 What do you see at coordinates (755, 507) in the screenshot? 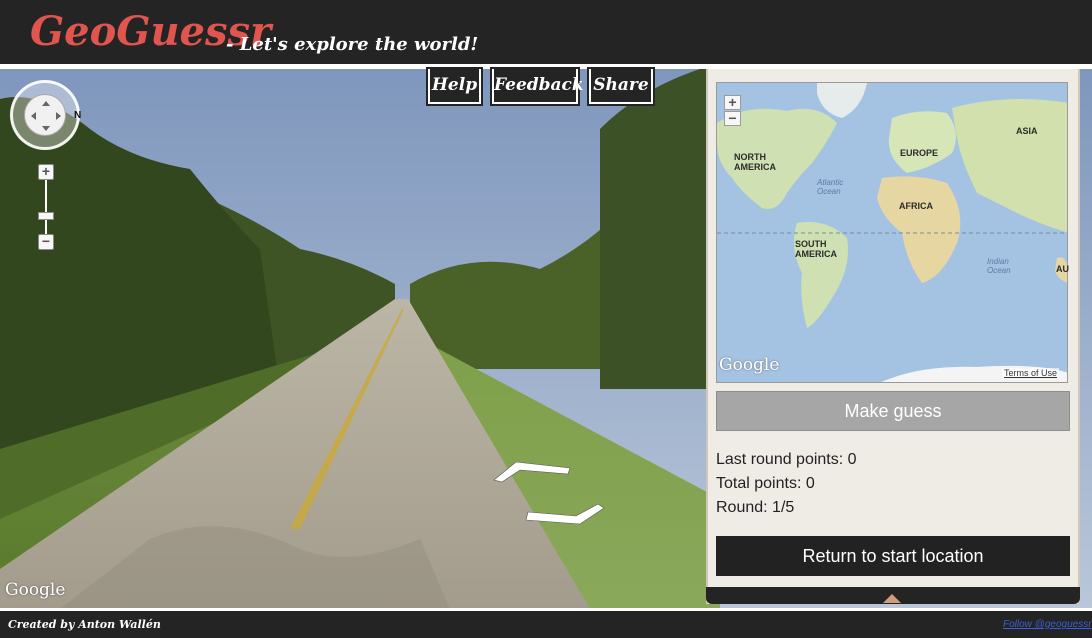
I see `round-counter: Round: 1/5` at bounding box center [755, 507].